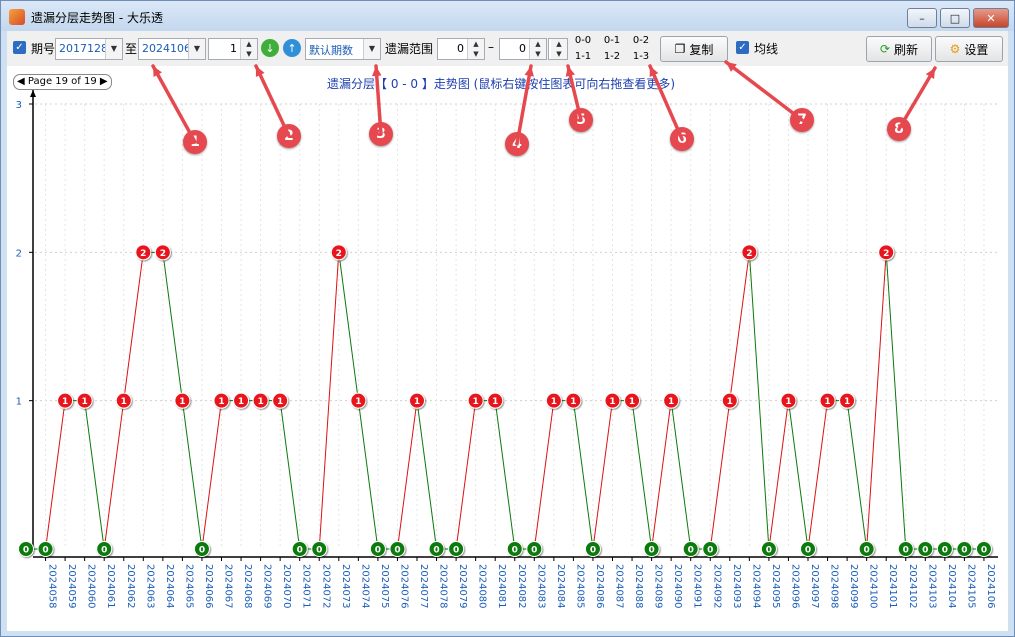  Describe the element at coordinates (544, 103) in the screenshot. I see `callout-arrows` at that location.